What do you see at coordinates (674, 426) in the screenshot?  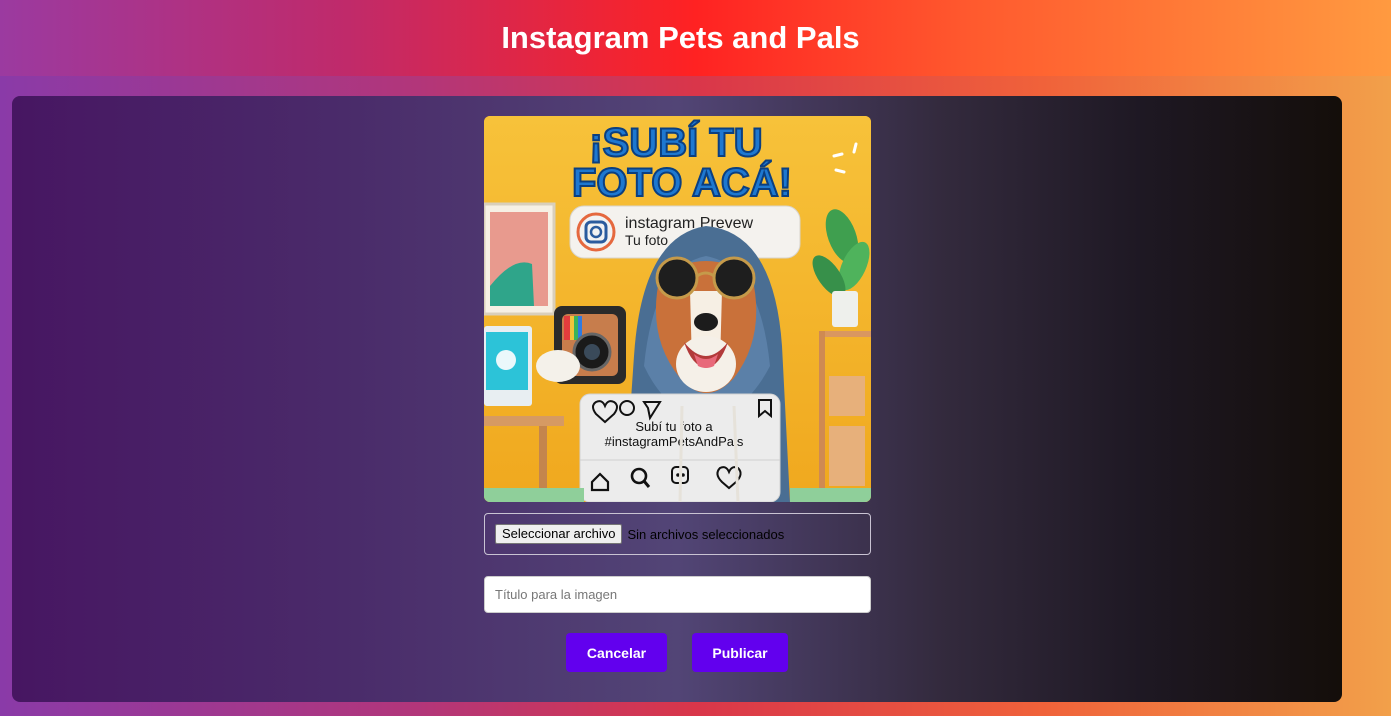 I see `post-caption-line-1: Subí tu foto a` at bounding box center [674, 426].